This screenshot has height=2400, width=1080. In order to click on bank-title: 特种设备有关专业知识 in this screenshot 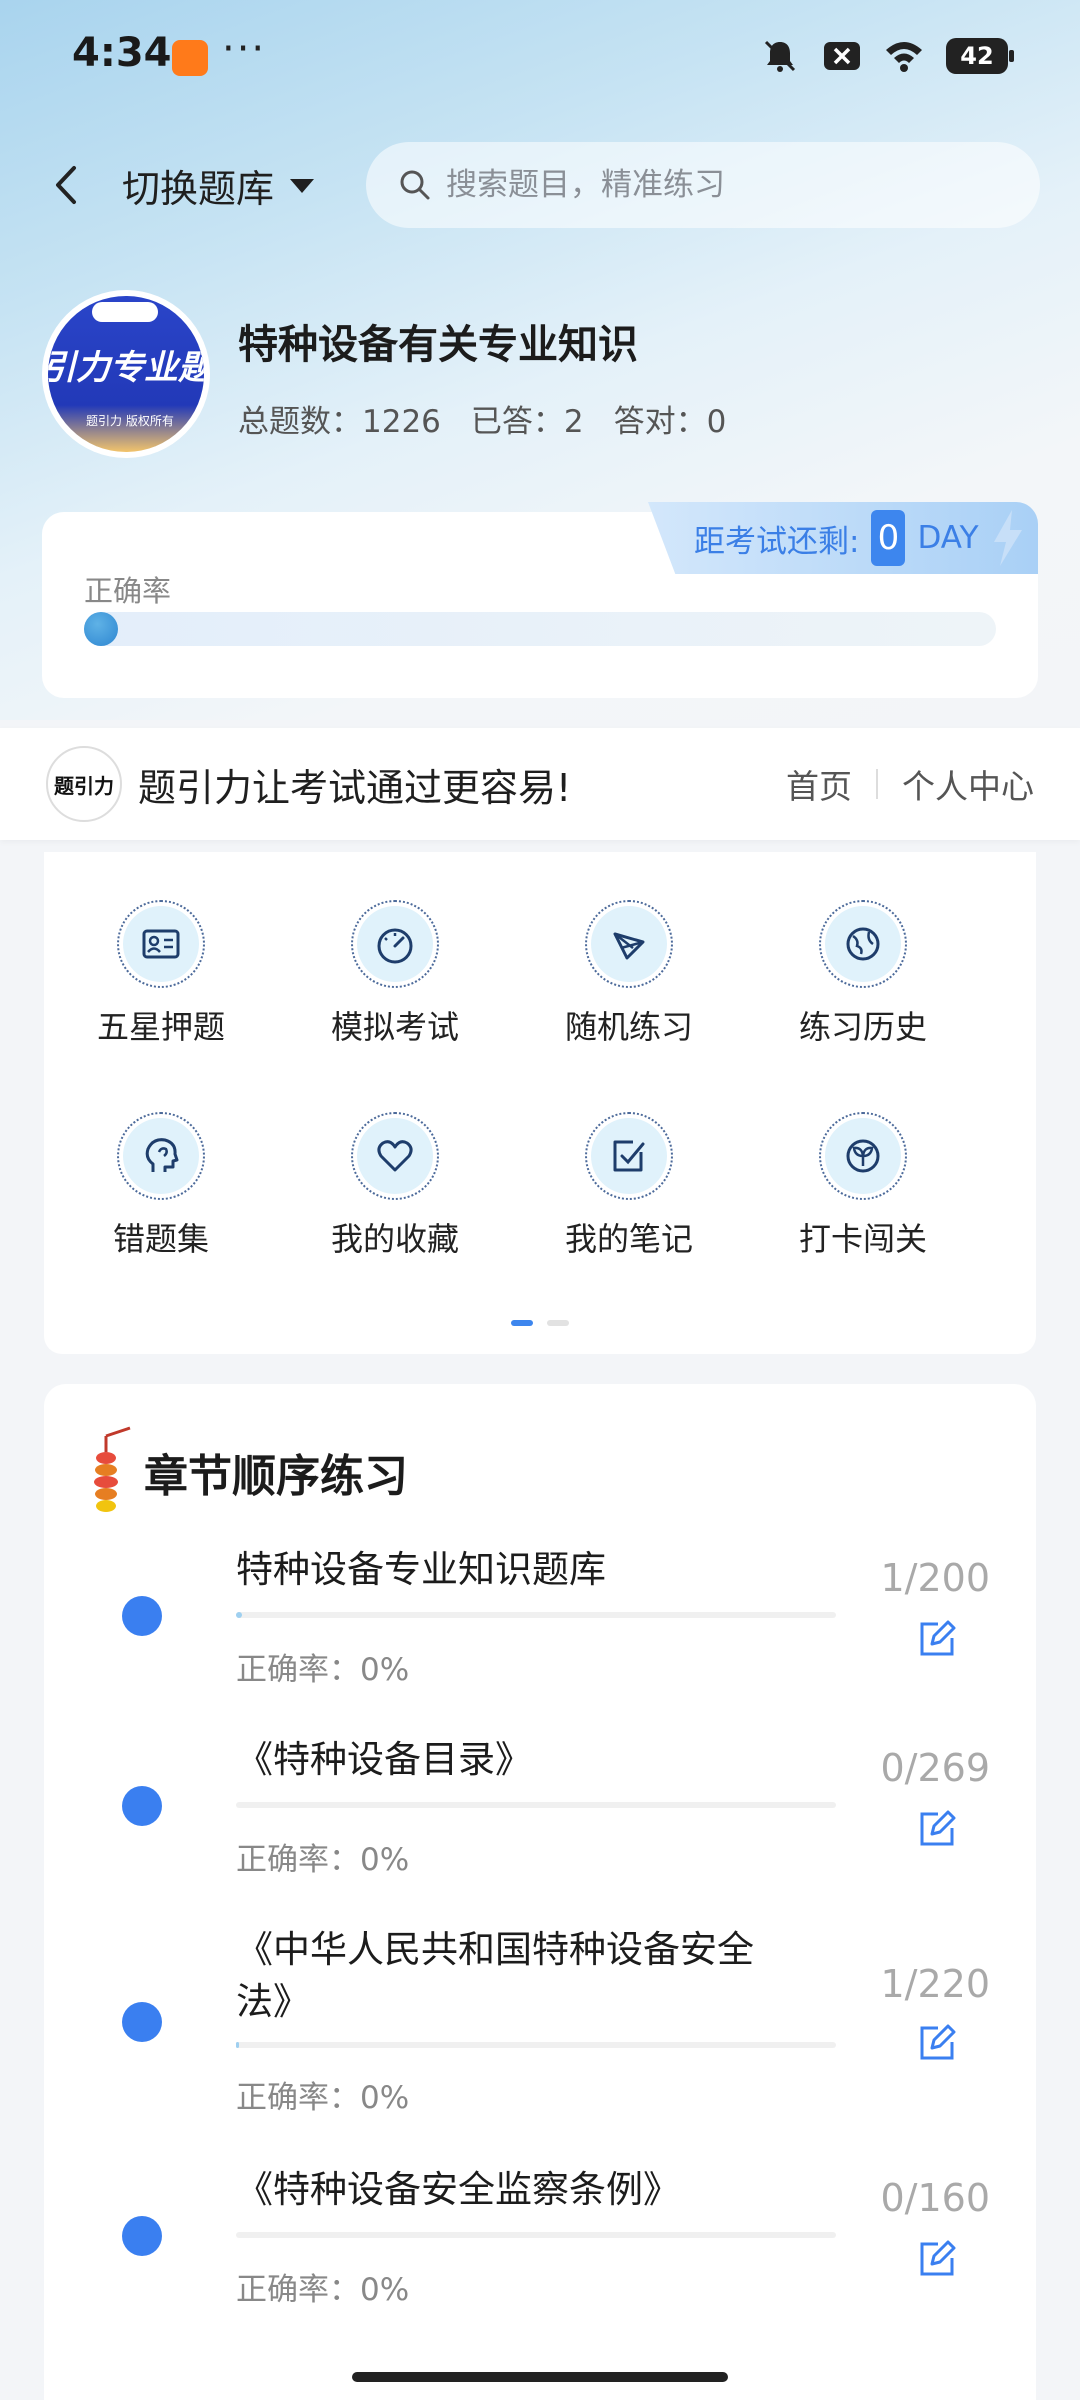, I will do `click(438, 345)`.